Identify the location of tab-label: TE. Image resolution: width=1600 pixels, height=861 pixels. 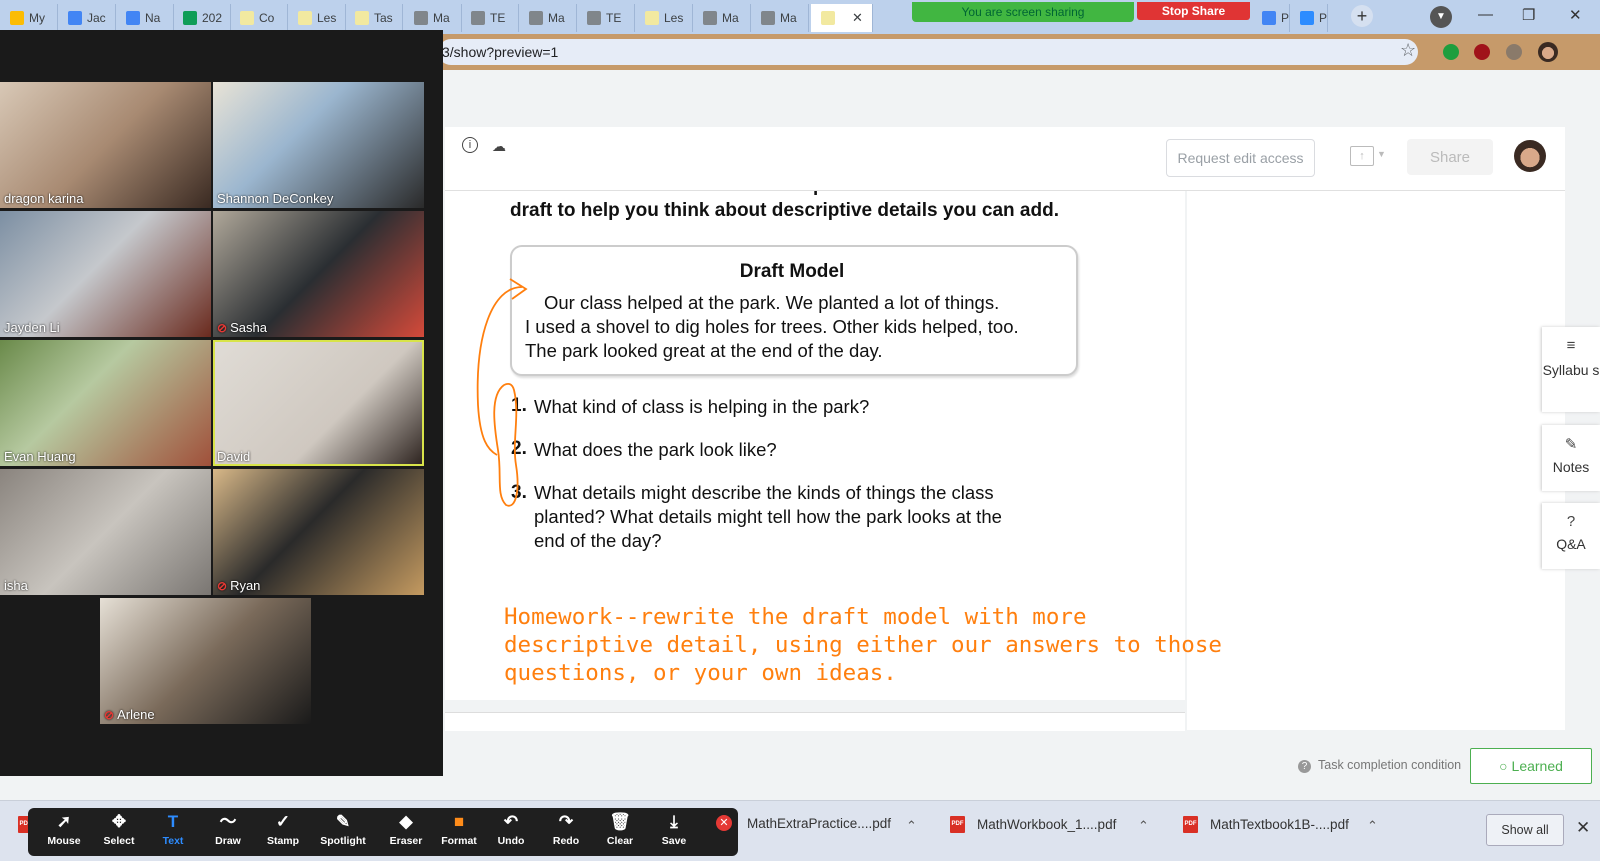
(614, 18).